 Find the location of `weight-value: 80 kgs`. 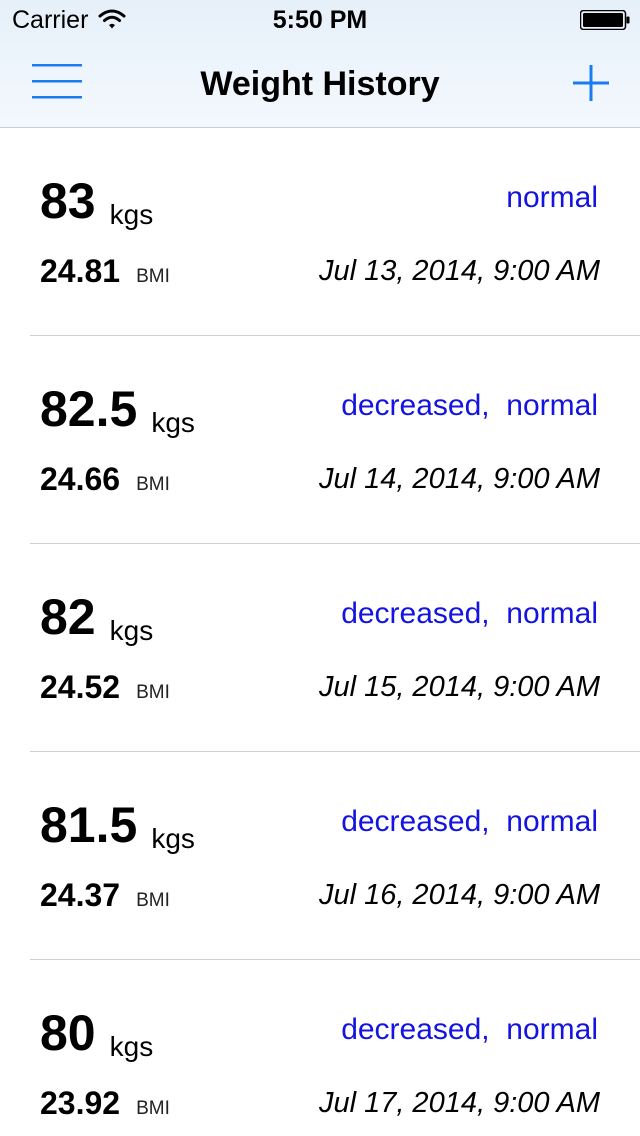

weight-value: 80 kgs is located at coordinates (96, 1037).